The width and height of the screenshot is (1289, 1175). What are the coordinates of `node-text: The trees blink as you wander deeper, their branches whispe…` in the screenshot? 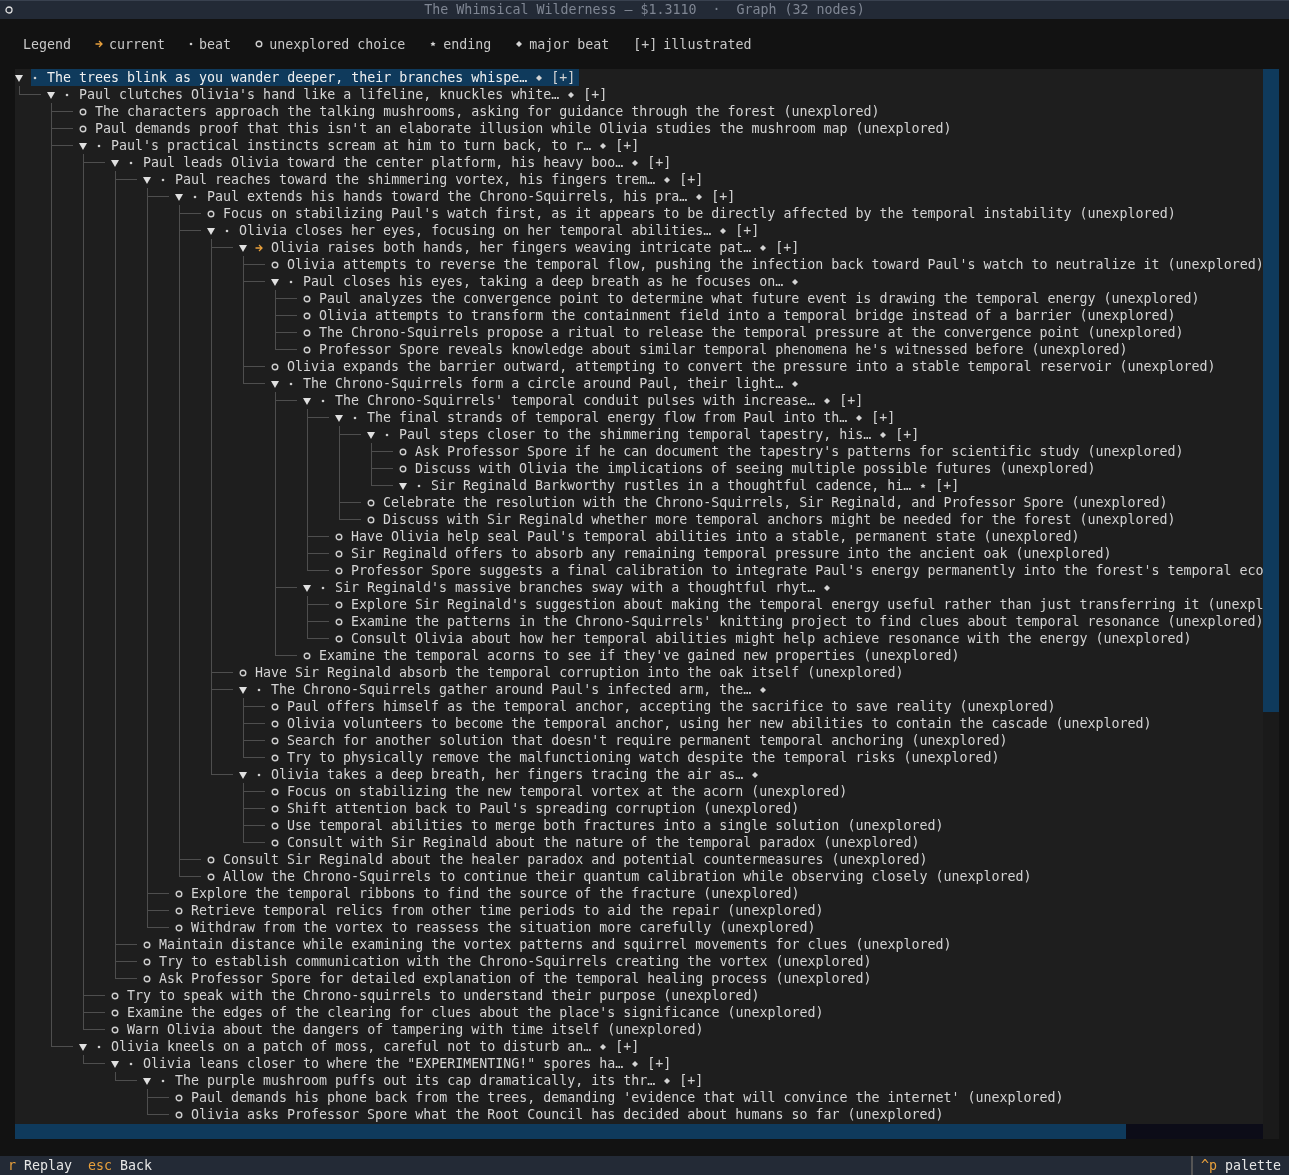 It's located at (287, 77).